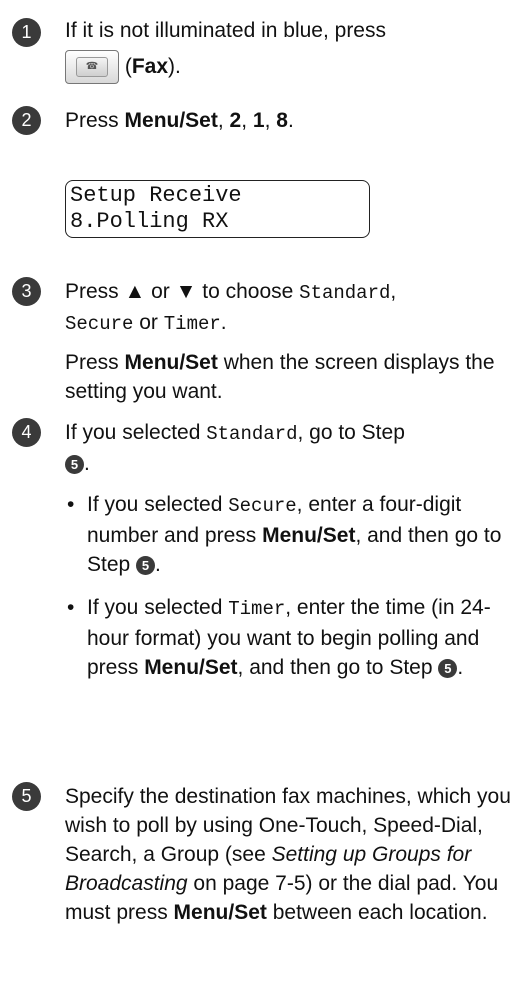  Describe the element at coordinates (149, 221) in the screenshot. I see `lcd-line-2: 8.Polling RX` at that location.